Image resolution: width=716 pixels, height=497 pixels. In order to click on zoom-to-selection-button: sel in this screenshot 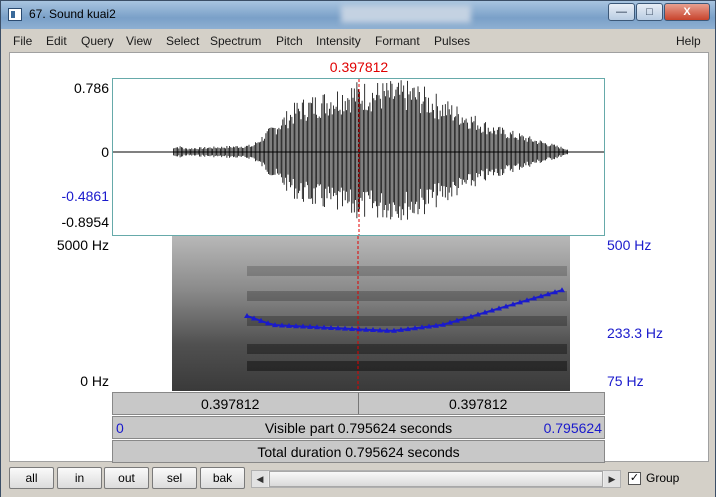, I will do `click(174, 478)`.